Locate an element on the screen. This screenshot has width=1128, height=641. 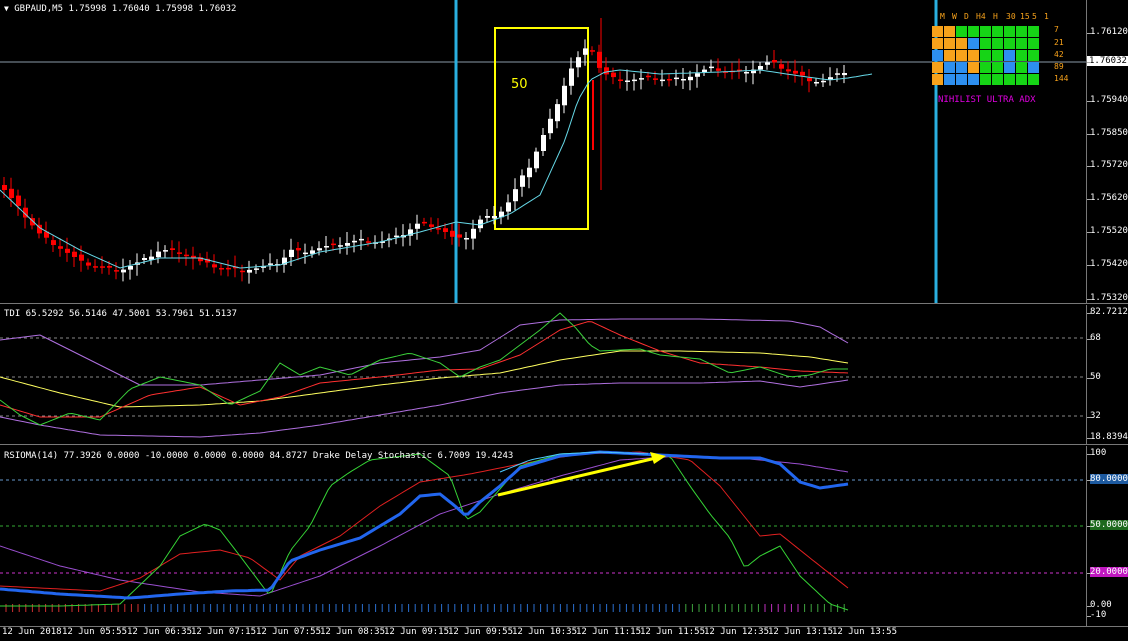
time-axis-label: 12 Jun 12:35 is located at coordinates (737, 632).